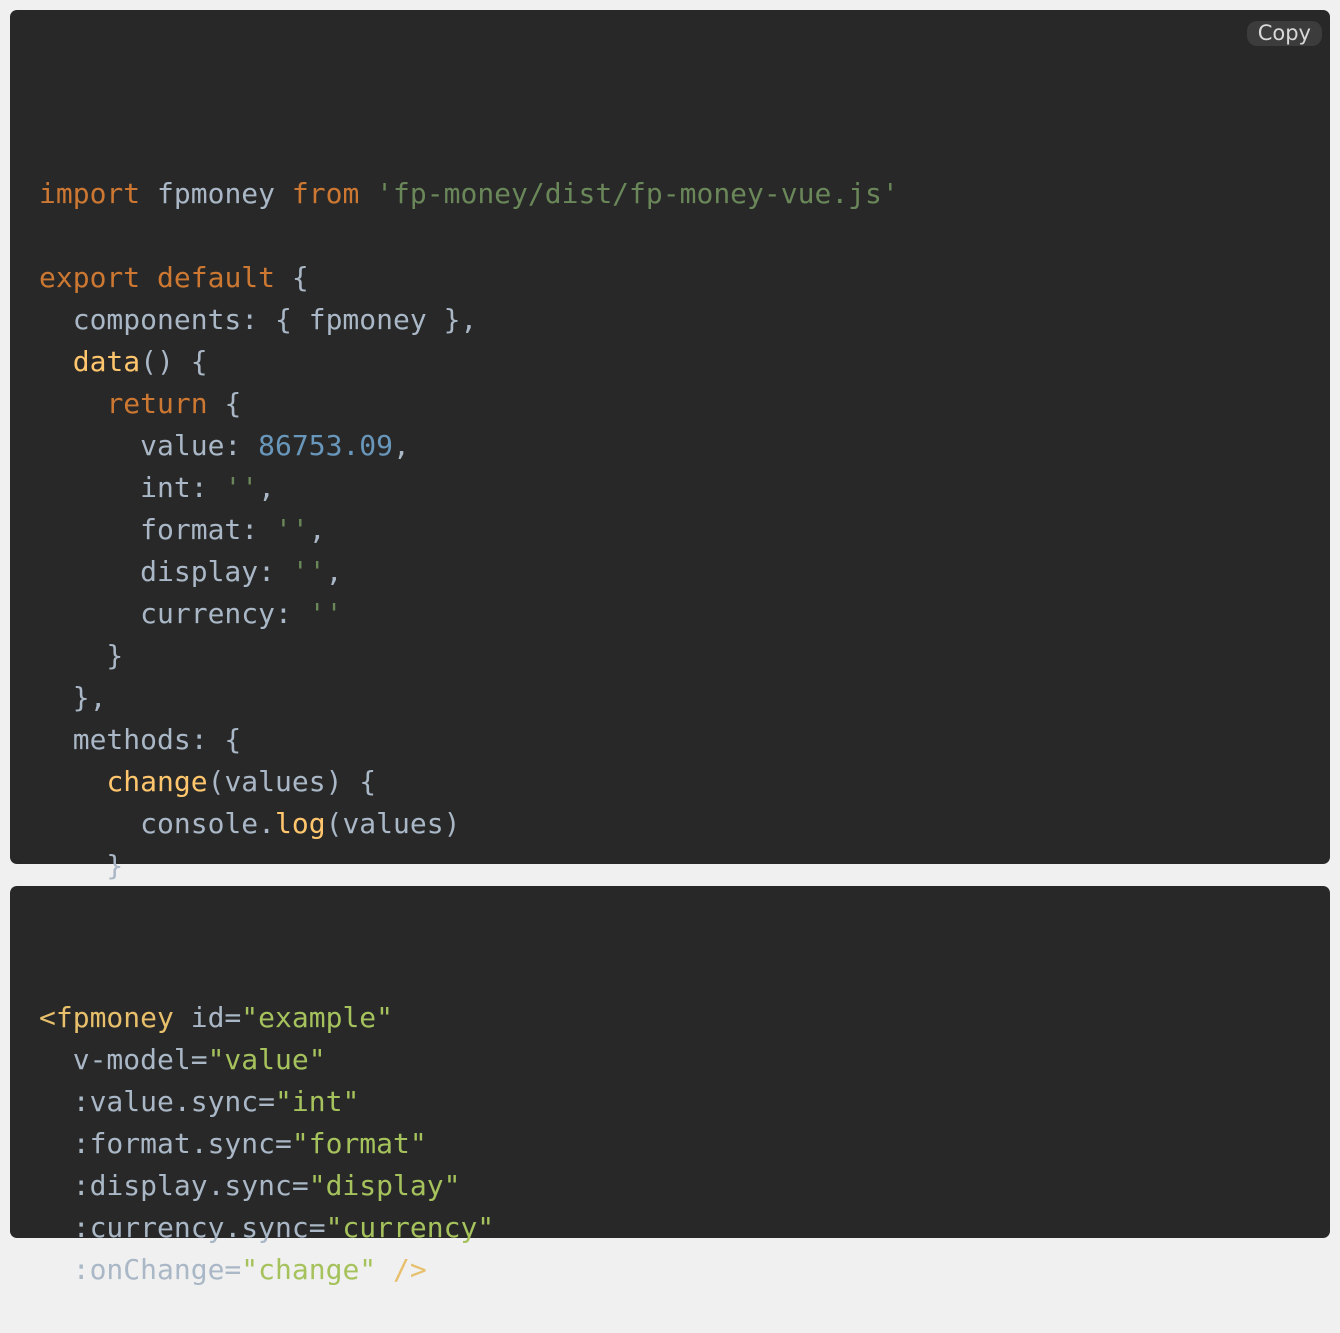  I want to click on code-token: default, so click(216, 277).